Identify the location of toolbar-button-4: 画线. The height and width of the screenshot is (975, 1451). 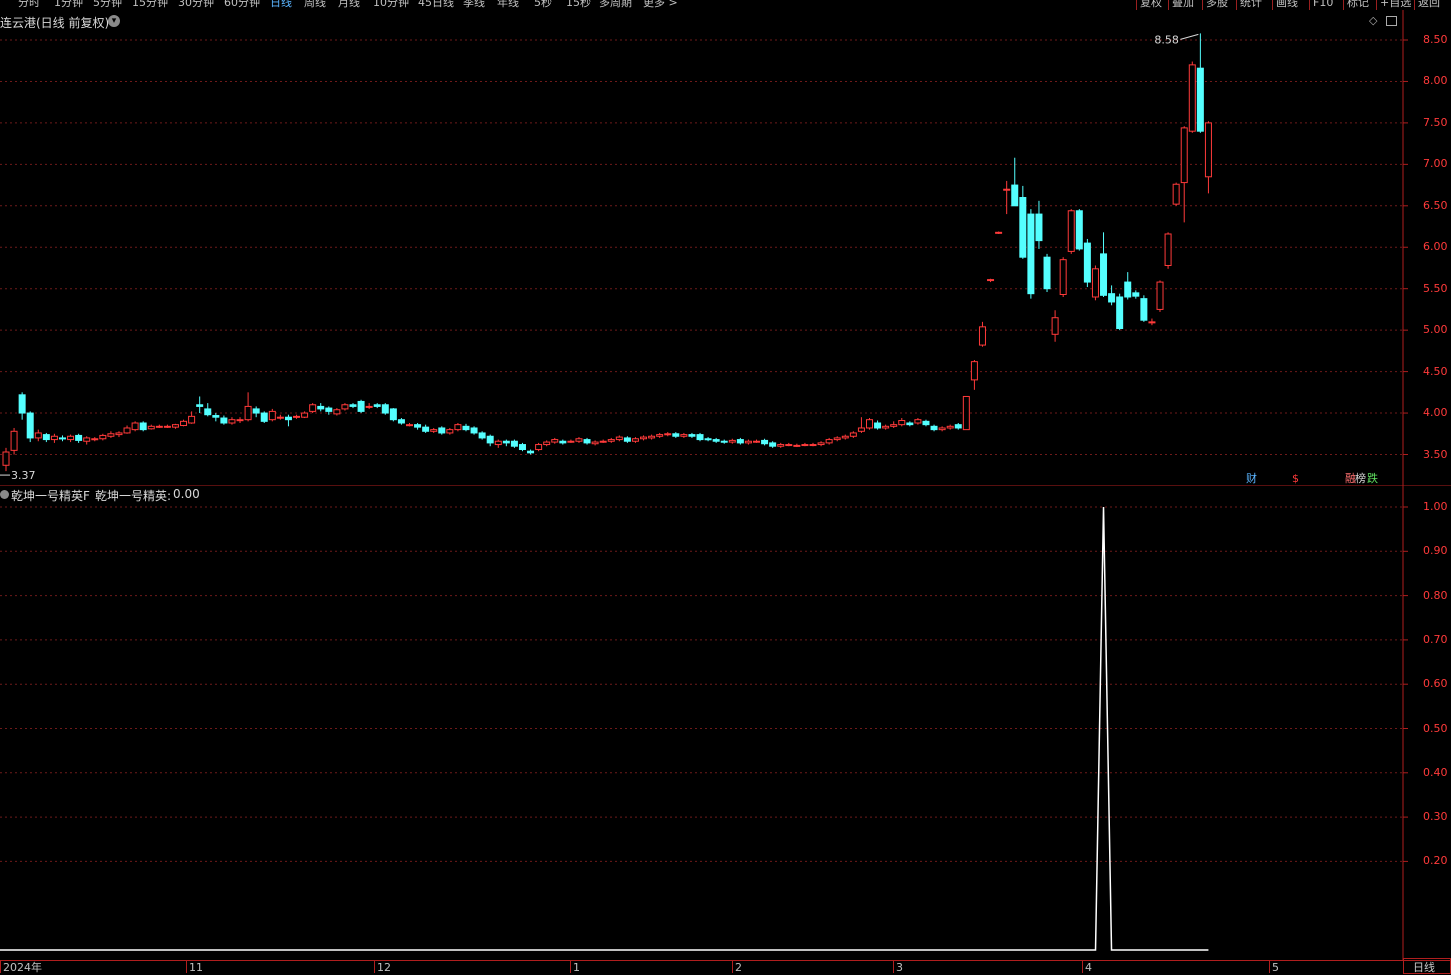
(1287, 5).